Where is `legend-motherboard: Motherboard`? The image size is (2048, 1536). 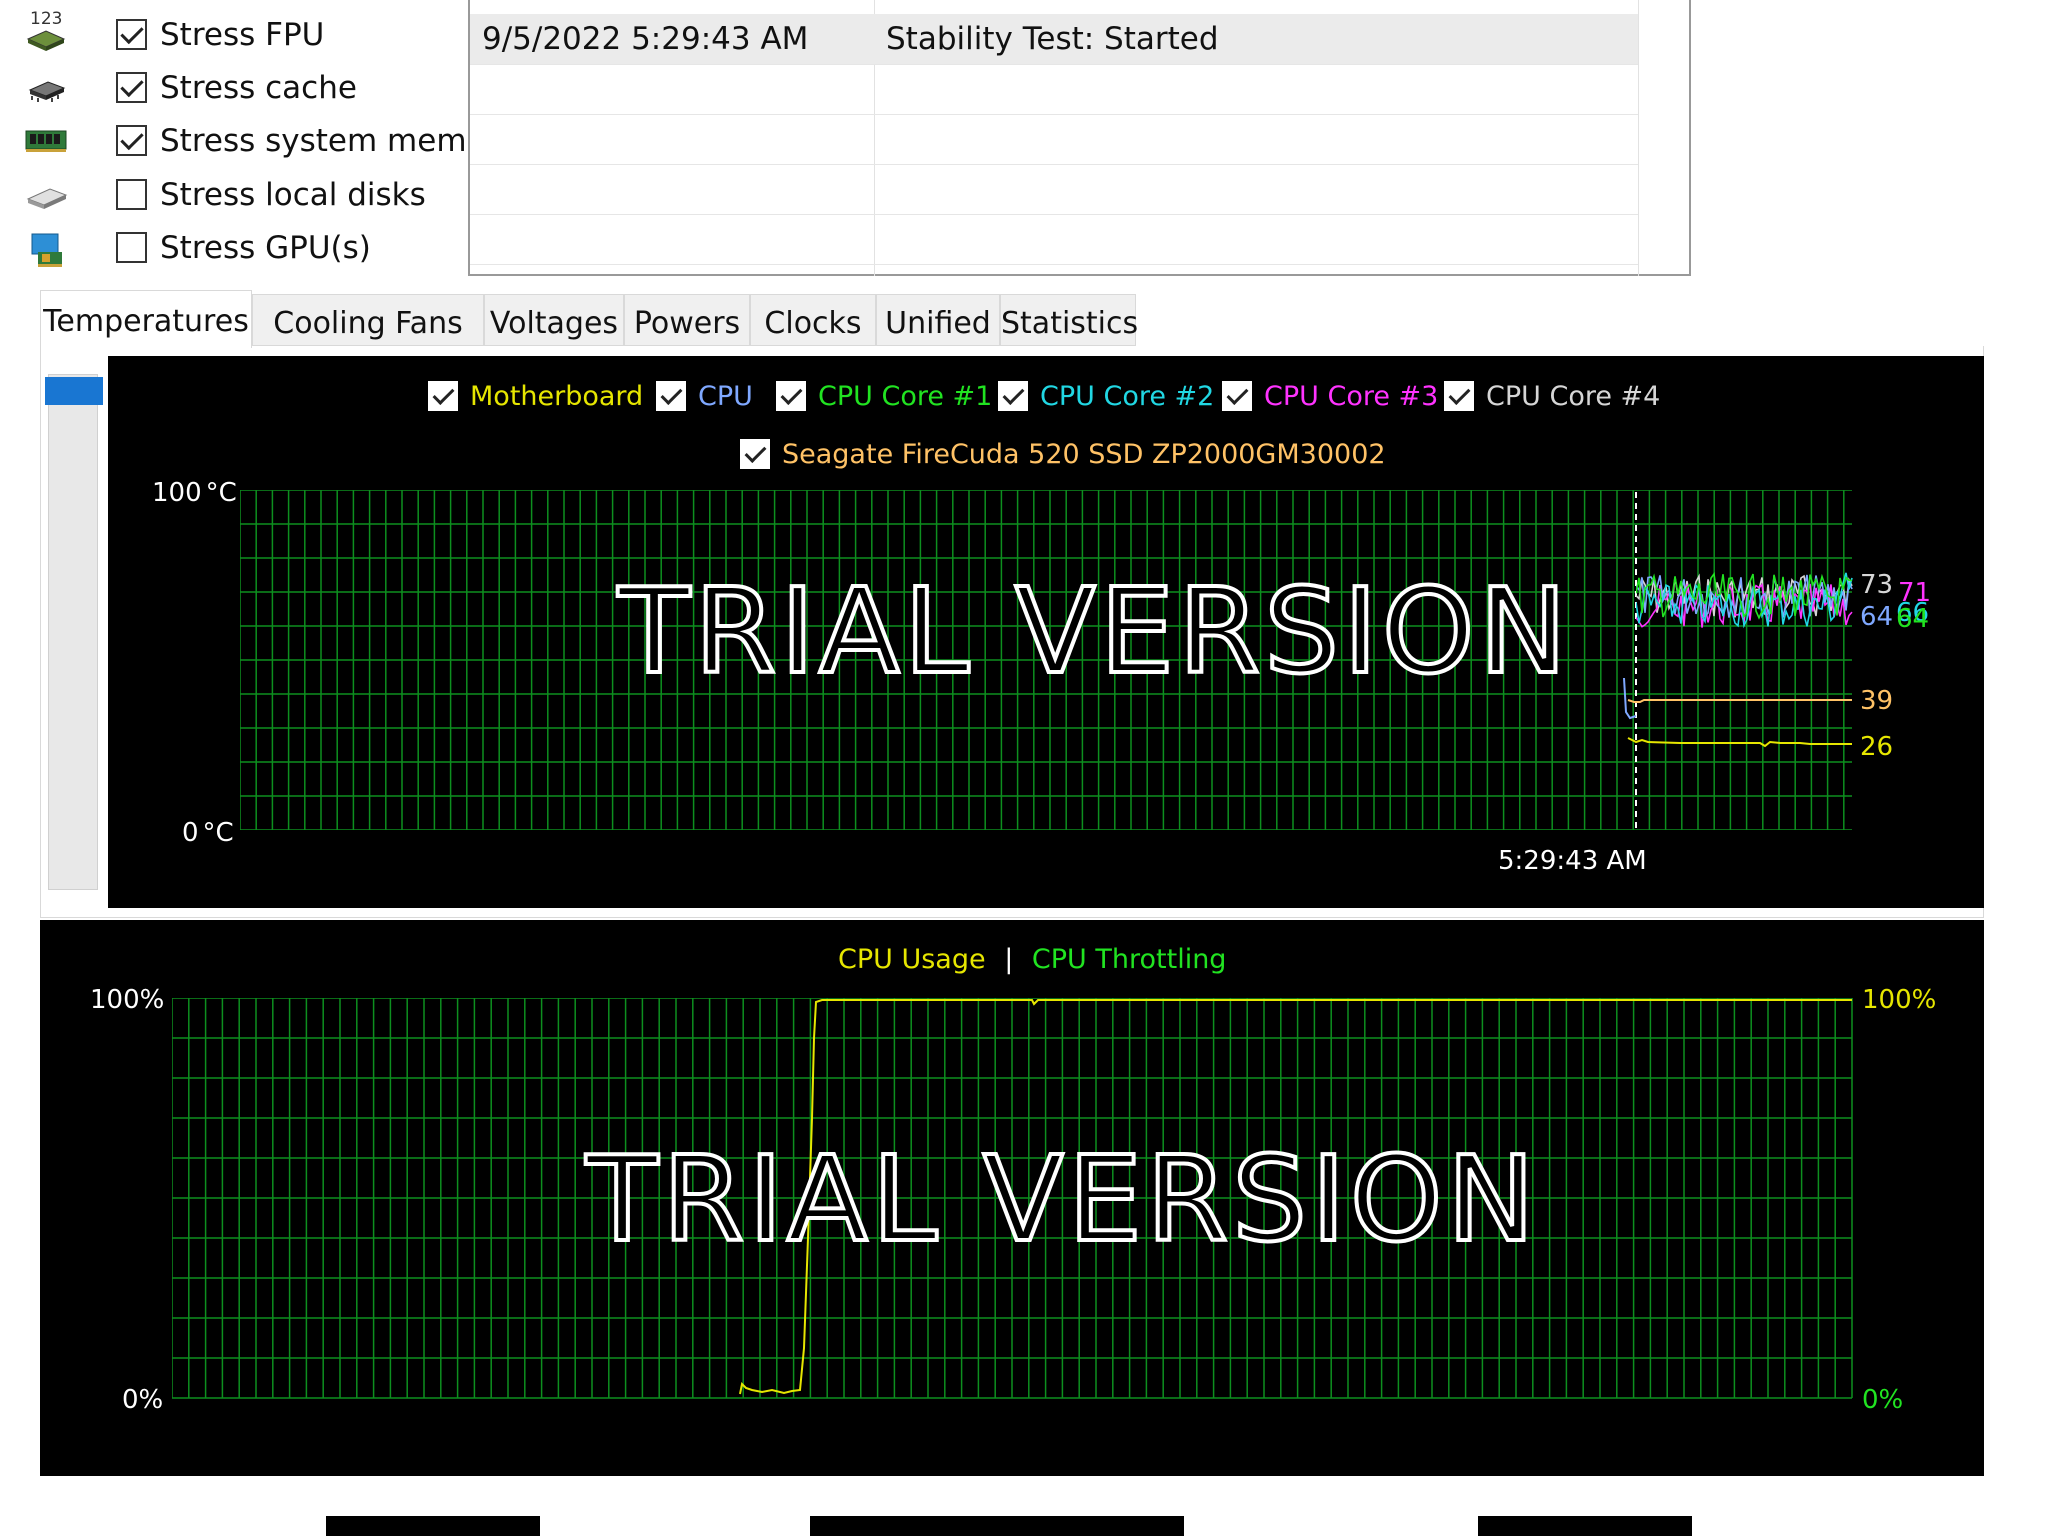
legend-motherboard: Motherboard is located at coordinates (535, 396).